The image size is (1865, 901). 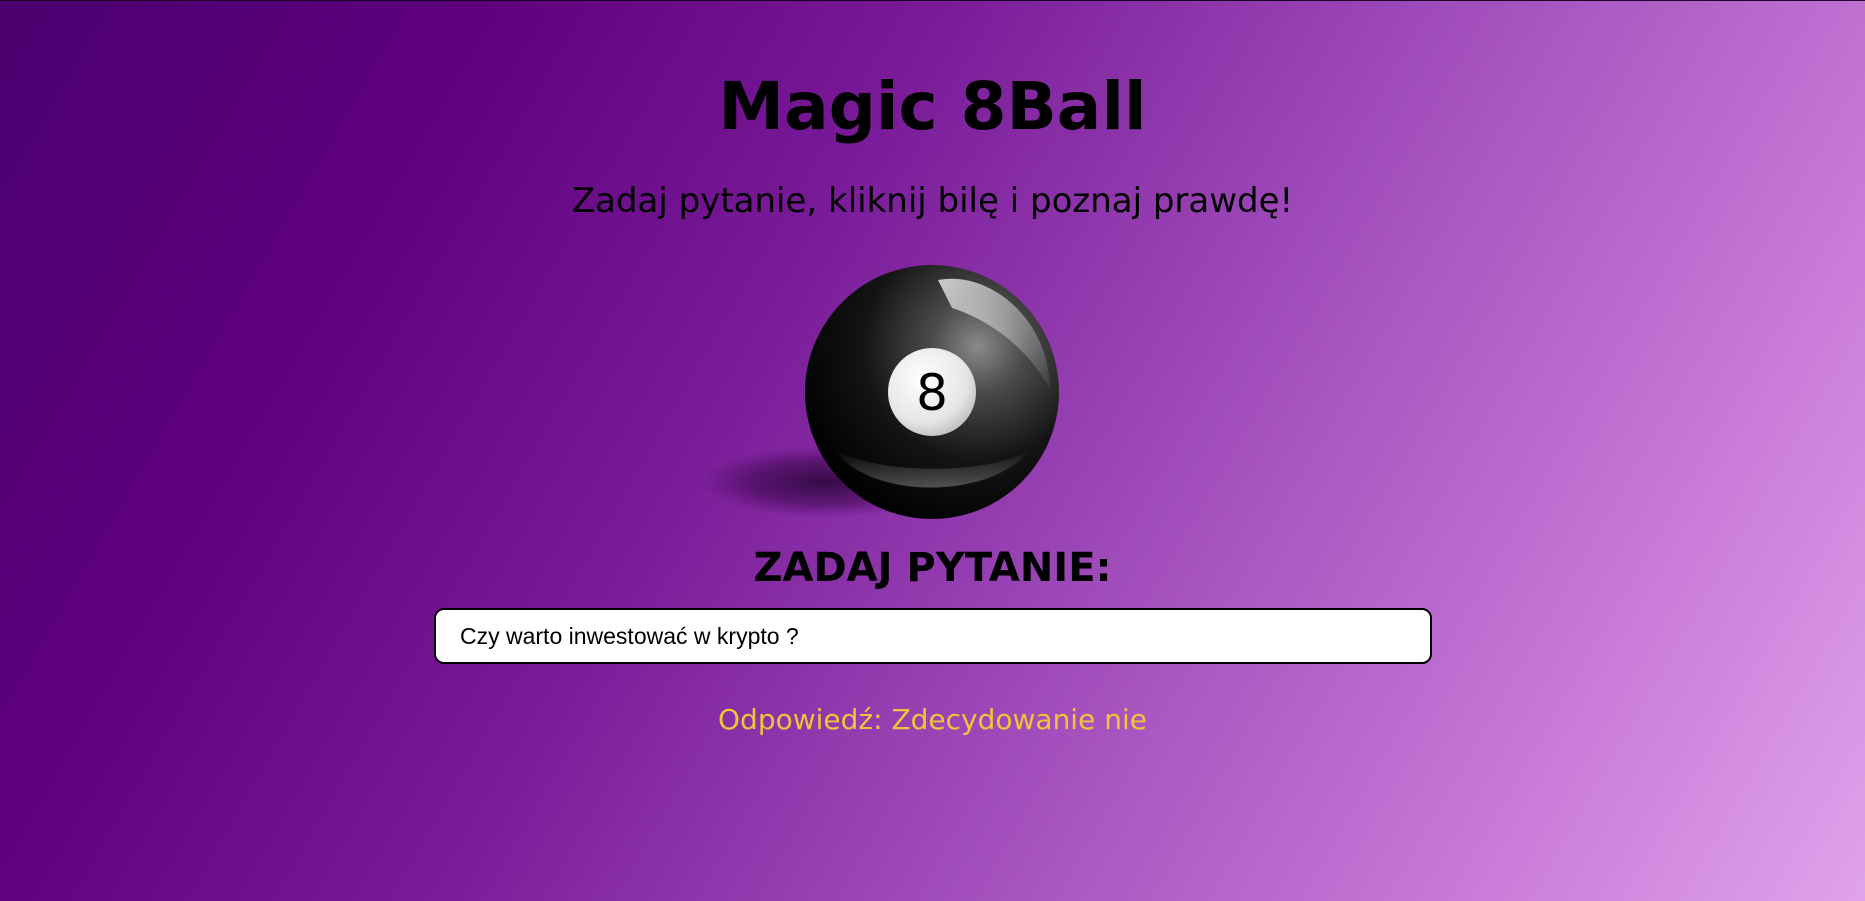 I want to click on answer-label: Odpowiedź:, so click(x=800, y=719).